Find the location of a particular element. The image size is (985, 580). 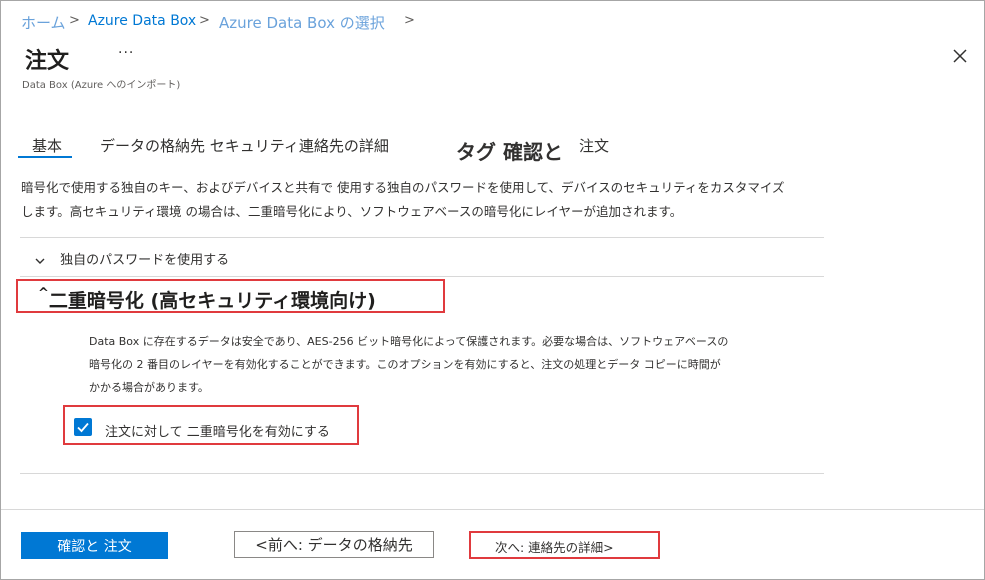

previous-label: <前へ: データの格納先 is located at coordinates (334, 545).